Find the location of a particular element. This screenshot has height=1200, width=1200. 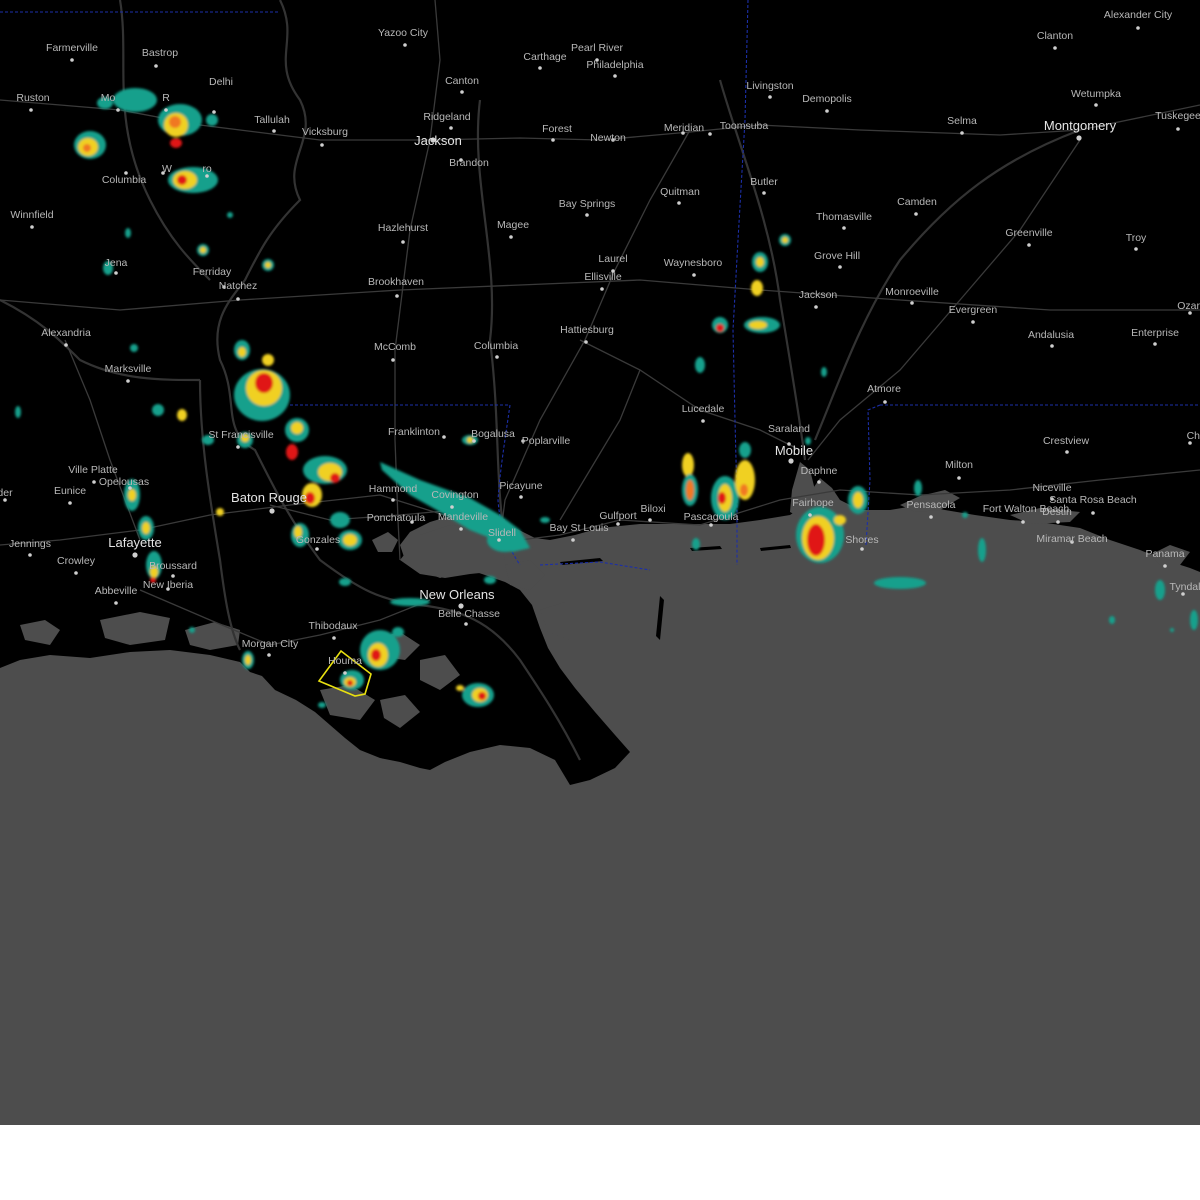

city-marker-fort-walton-beach is located at coordinates (1023, 522).